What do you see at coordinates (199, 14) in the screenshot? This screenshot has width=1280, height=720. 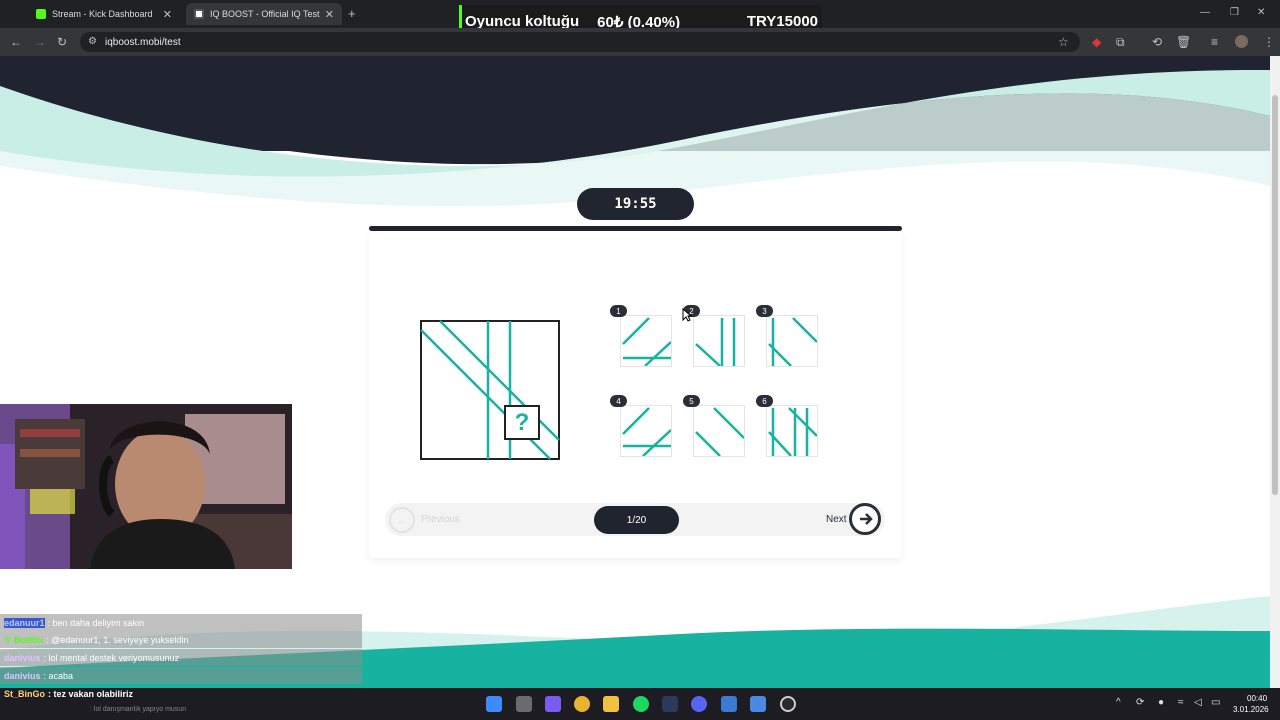 I see `iq-boost-icon` at bounding box center [199, 14].